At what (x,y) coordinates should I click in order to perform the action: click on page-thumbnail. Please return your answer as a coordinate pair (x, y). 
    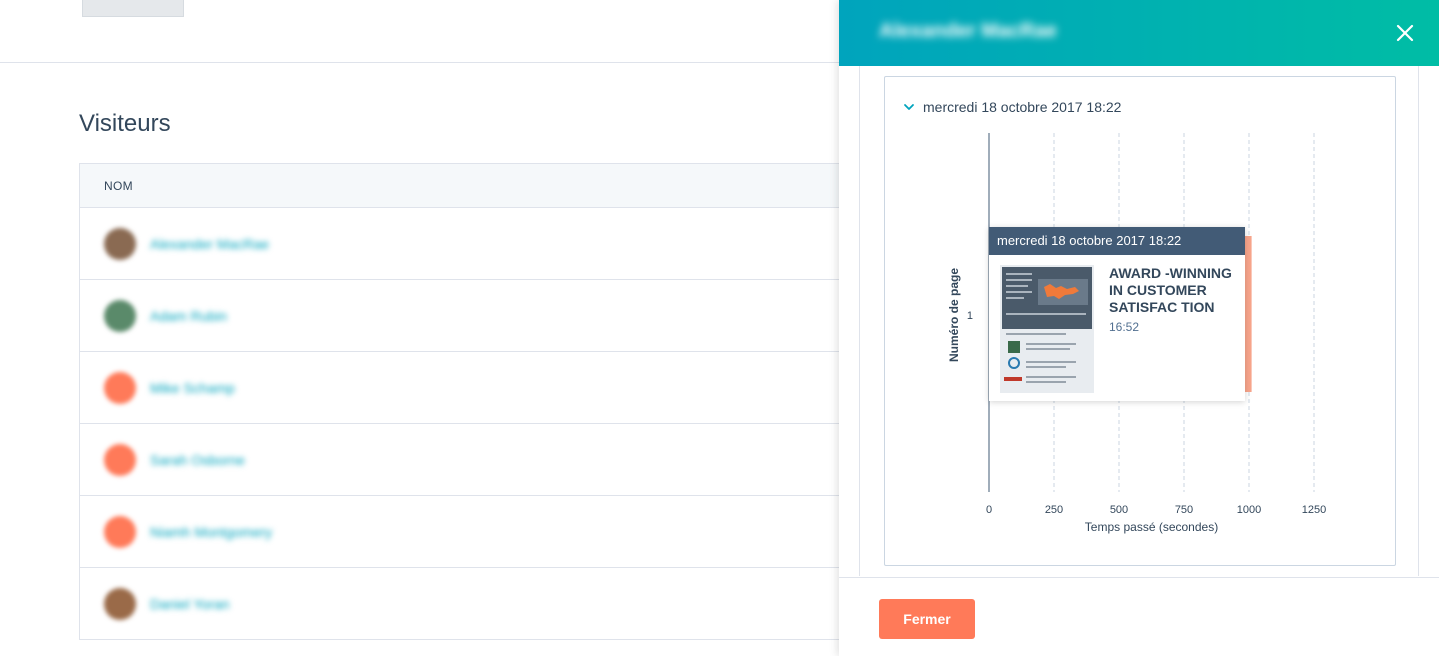
    Looking at the image, I should click on (1047, 329).